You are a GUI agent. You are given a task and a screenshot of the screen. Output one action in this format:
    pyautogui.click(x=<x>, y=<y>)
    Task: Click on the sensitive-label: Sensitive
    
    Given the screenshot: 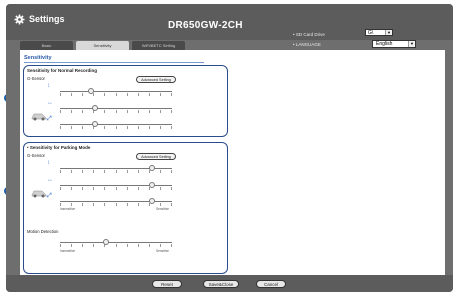 What is the action you would take?
    pyautogui.click(x=162, y=209)
    